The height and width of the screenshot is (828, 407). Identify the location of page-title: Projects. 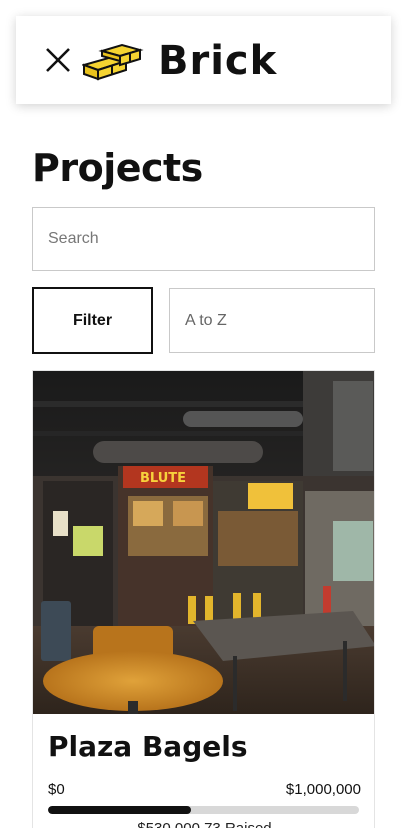
(117, 168).